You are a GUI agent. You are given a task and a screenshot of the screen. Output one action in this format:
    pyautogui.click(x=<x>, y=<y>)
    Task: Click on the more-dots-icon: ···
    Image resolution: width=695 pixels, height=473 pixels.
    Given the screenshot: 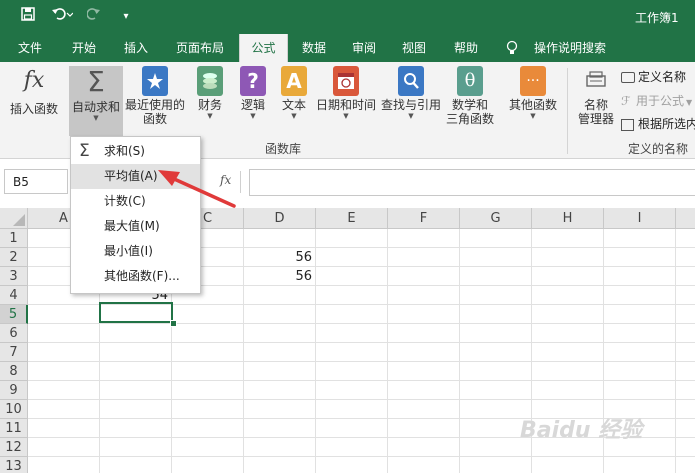 What is the action you would take?
    pyautogui.click(x=533, y=81)
    